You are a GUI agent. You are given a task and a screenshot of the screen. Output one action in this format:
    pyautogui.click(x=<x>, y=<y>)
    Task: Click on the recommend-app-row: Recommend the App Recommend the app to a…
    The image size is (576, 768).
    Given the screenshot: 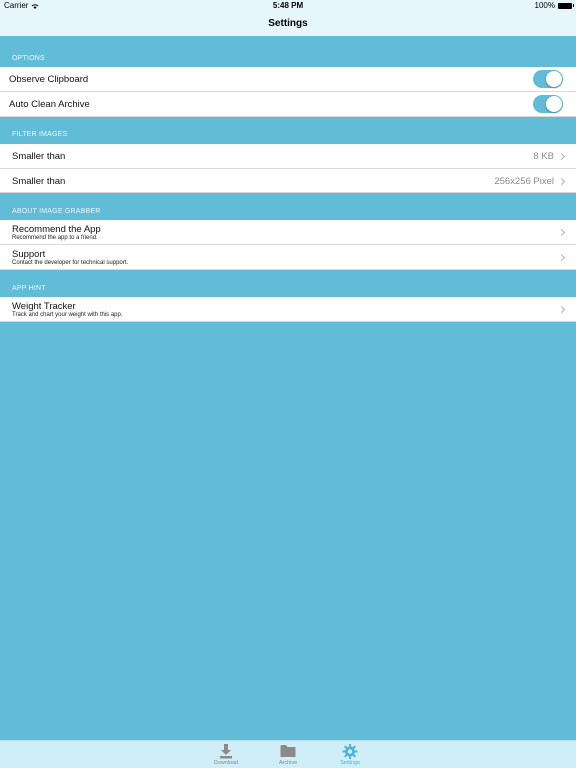 What is the action you would take?
    pyautogui.click(x=288, y=232)
    